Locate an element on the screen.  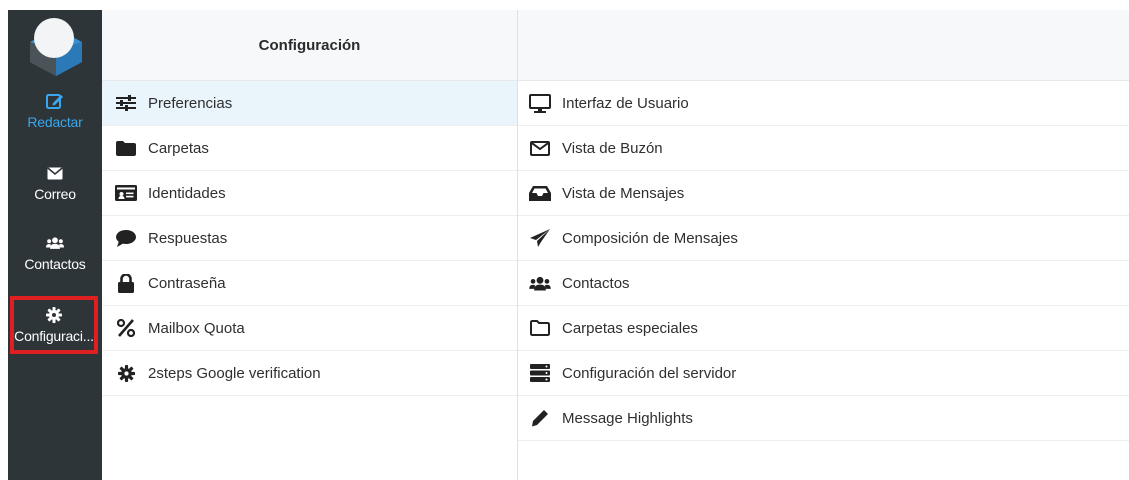
pref-item-label: Vista de Mensajes is located at coordinates (623, 193).